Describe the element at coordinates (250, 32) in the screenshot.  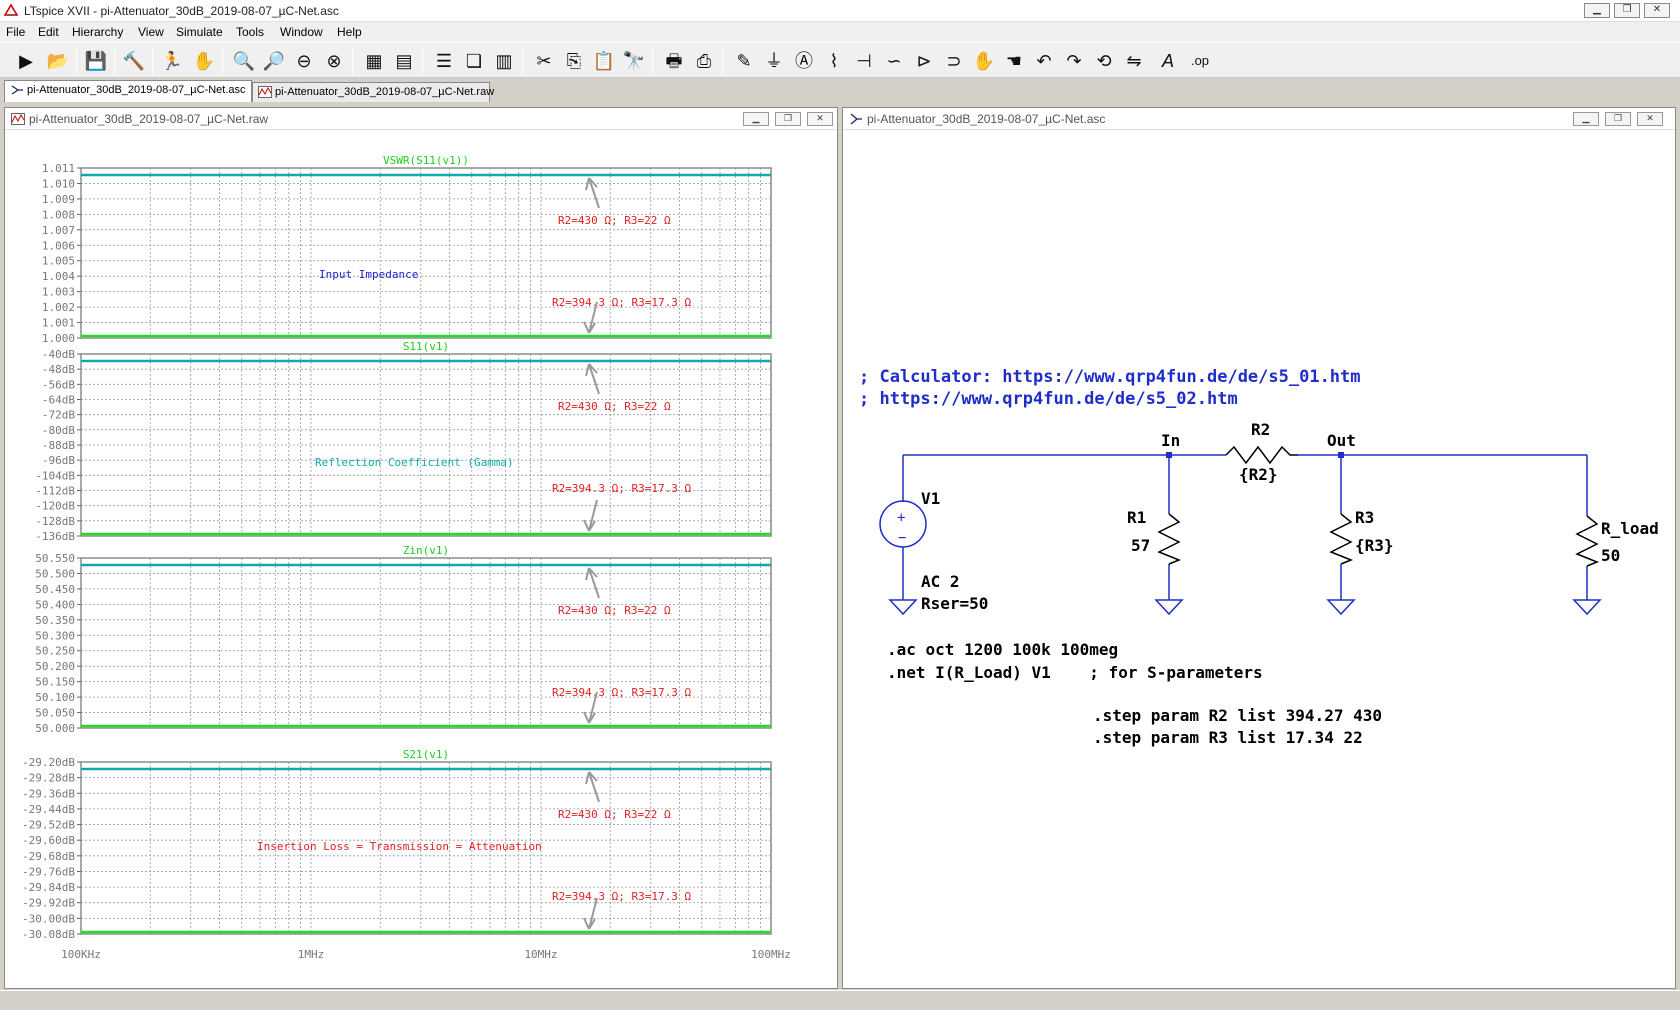
I see `menu-tools: Tools` at that location.